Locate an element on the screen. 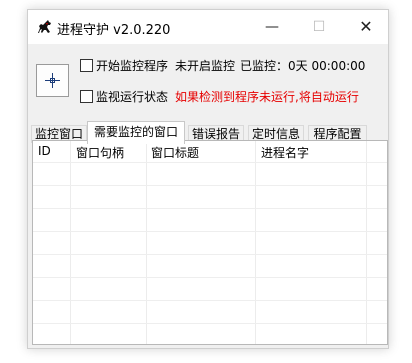 The height and width of the screenshot is (363, 412). window-picker-button is located at coordinates (52, 80).